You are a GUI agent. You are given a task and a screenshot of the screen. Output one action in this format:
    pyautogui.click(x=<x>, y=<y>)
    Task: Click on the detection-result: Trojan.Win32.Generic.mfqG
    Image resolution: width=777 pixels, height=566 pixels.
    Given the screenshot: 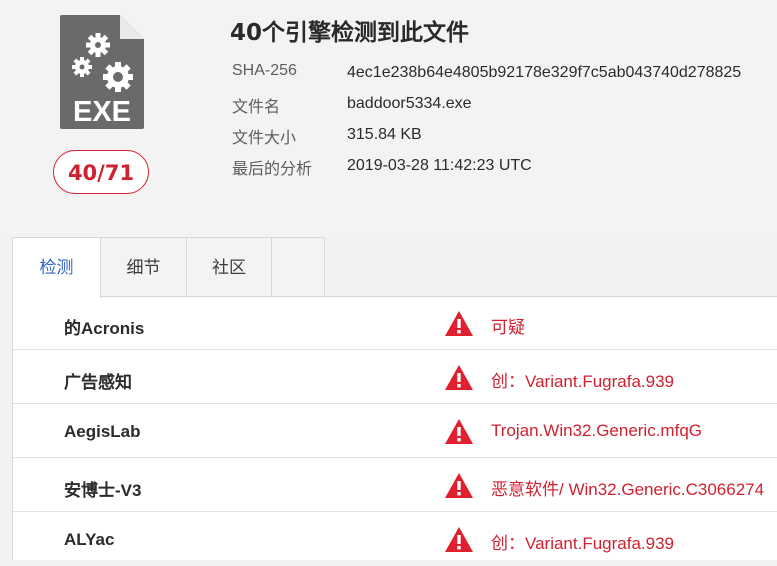 What is the action you would take?
    pyautogui.click(x=596, y=430)
    